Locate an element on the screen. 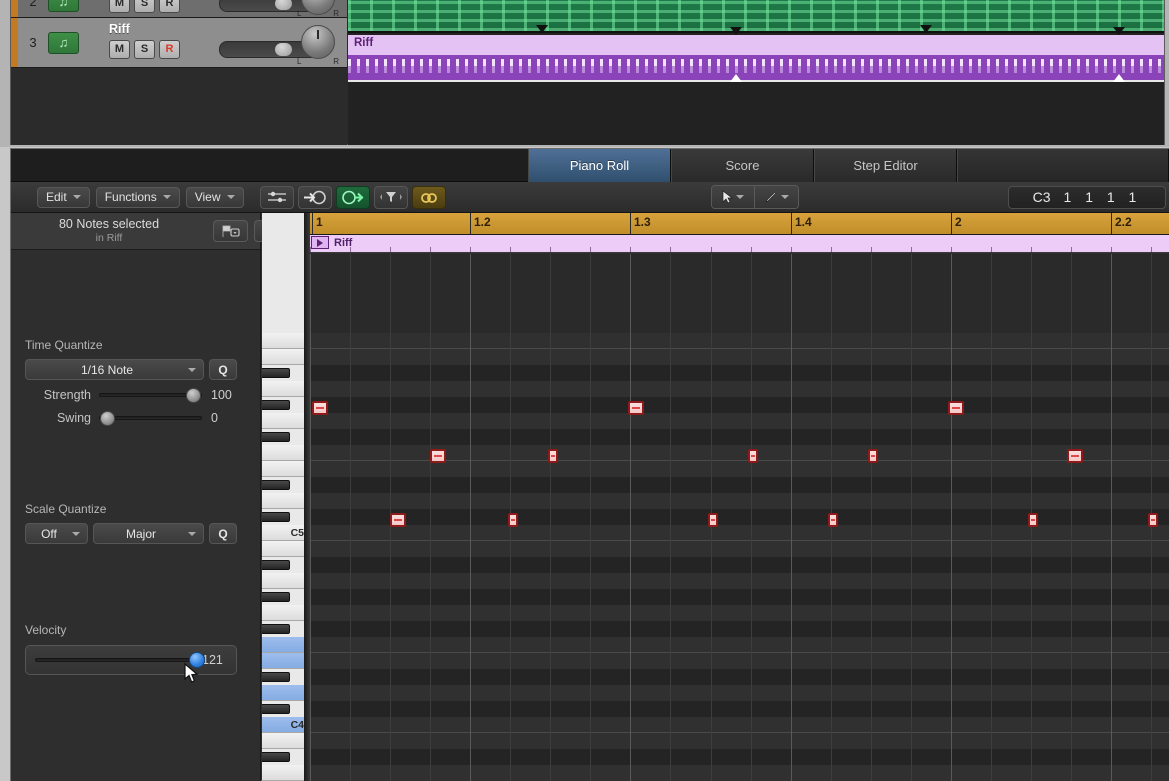 This screenshot has width=1169, height=781. pencil-tool-icon is located at coordinates (776, 197).